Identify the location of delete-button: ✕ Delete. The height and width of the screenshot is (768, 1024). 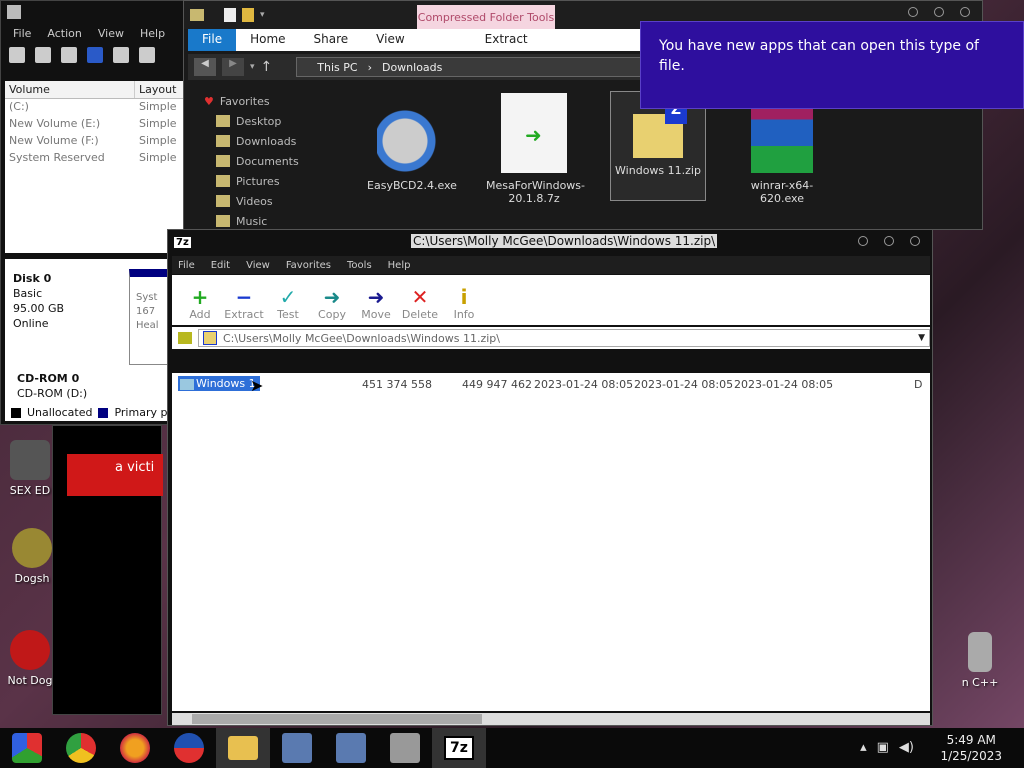
(420, 300).